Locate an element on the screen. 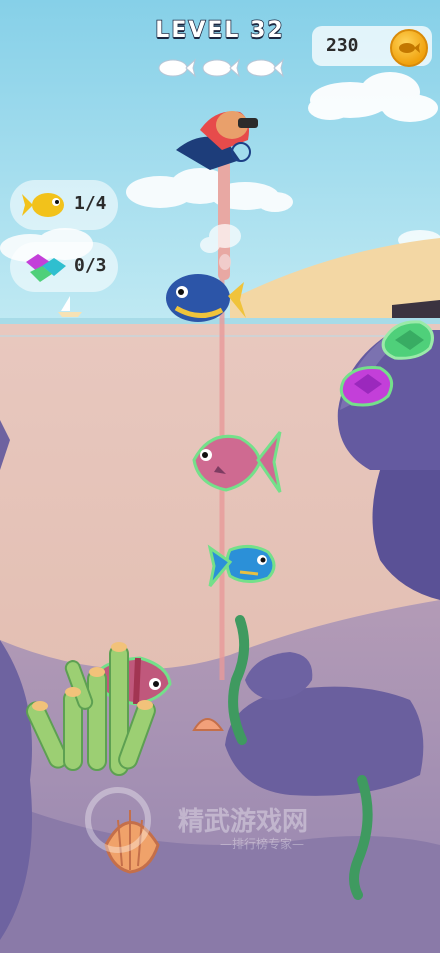 The width and height of the screenshot is (440, 953). coin-count: 230 is located at coordinates (342, 45).